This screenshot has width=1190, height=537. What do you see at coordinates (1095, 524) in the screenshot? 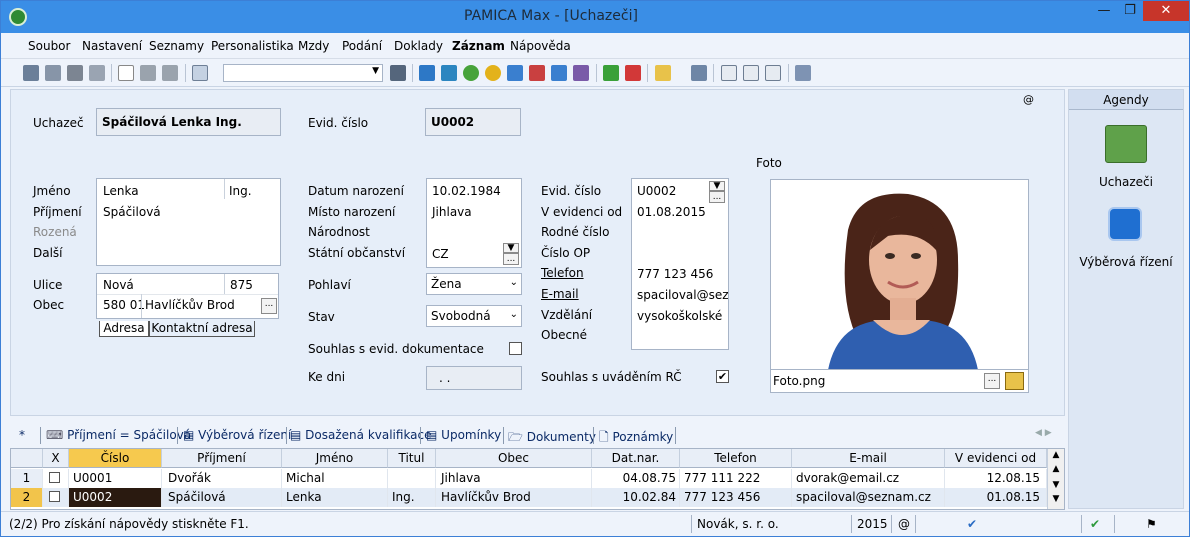
I see `status-ok-icon: ✔` at bounding box center [1095, 524].